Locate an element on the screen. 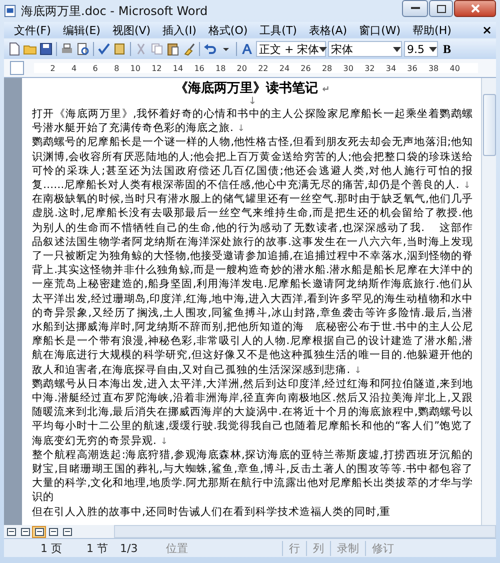 The width and height of the screenshot is (500, 563). normal-view-icon is located at coordinates (11, 532).